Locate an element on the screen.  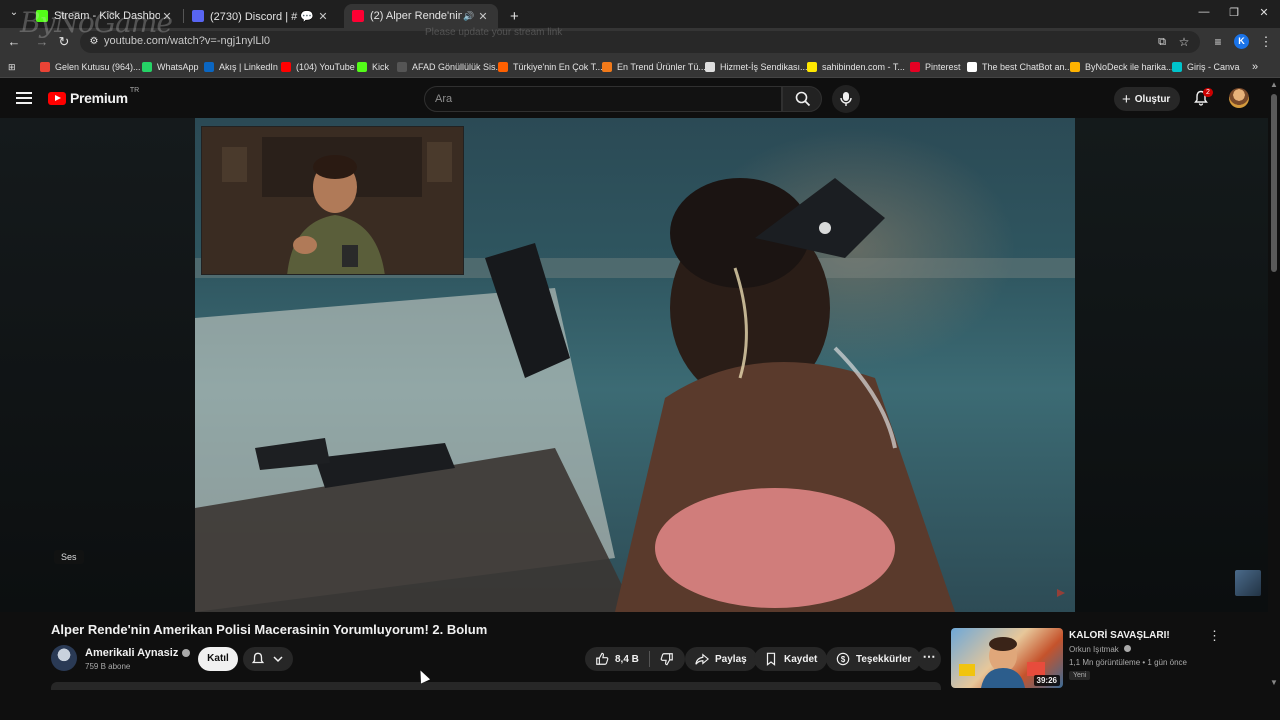
scroll-up-arrow-icon: ▲ is located at coordinates (1274, 84).